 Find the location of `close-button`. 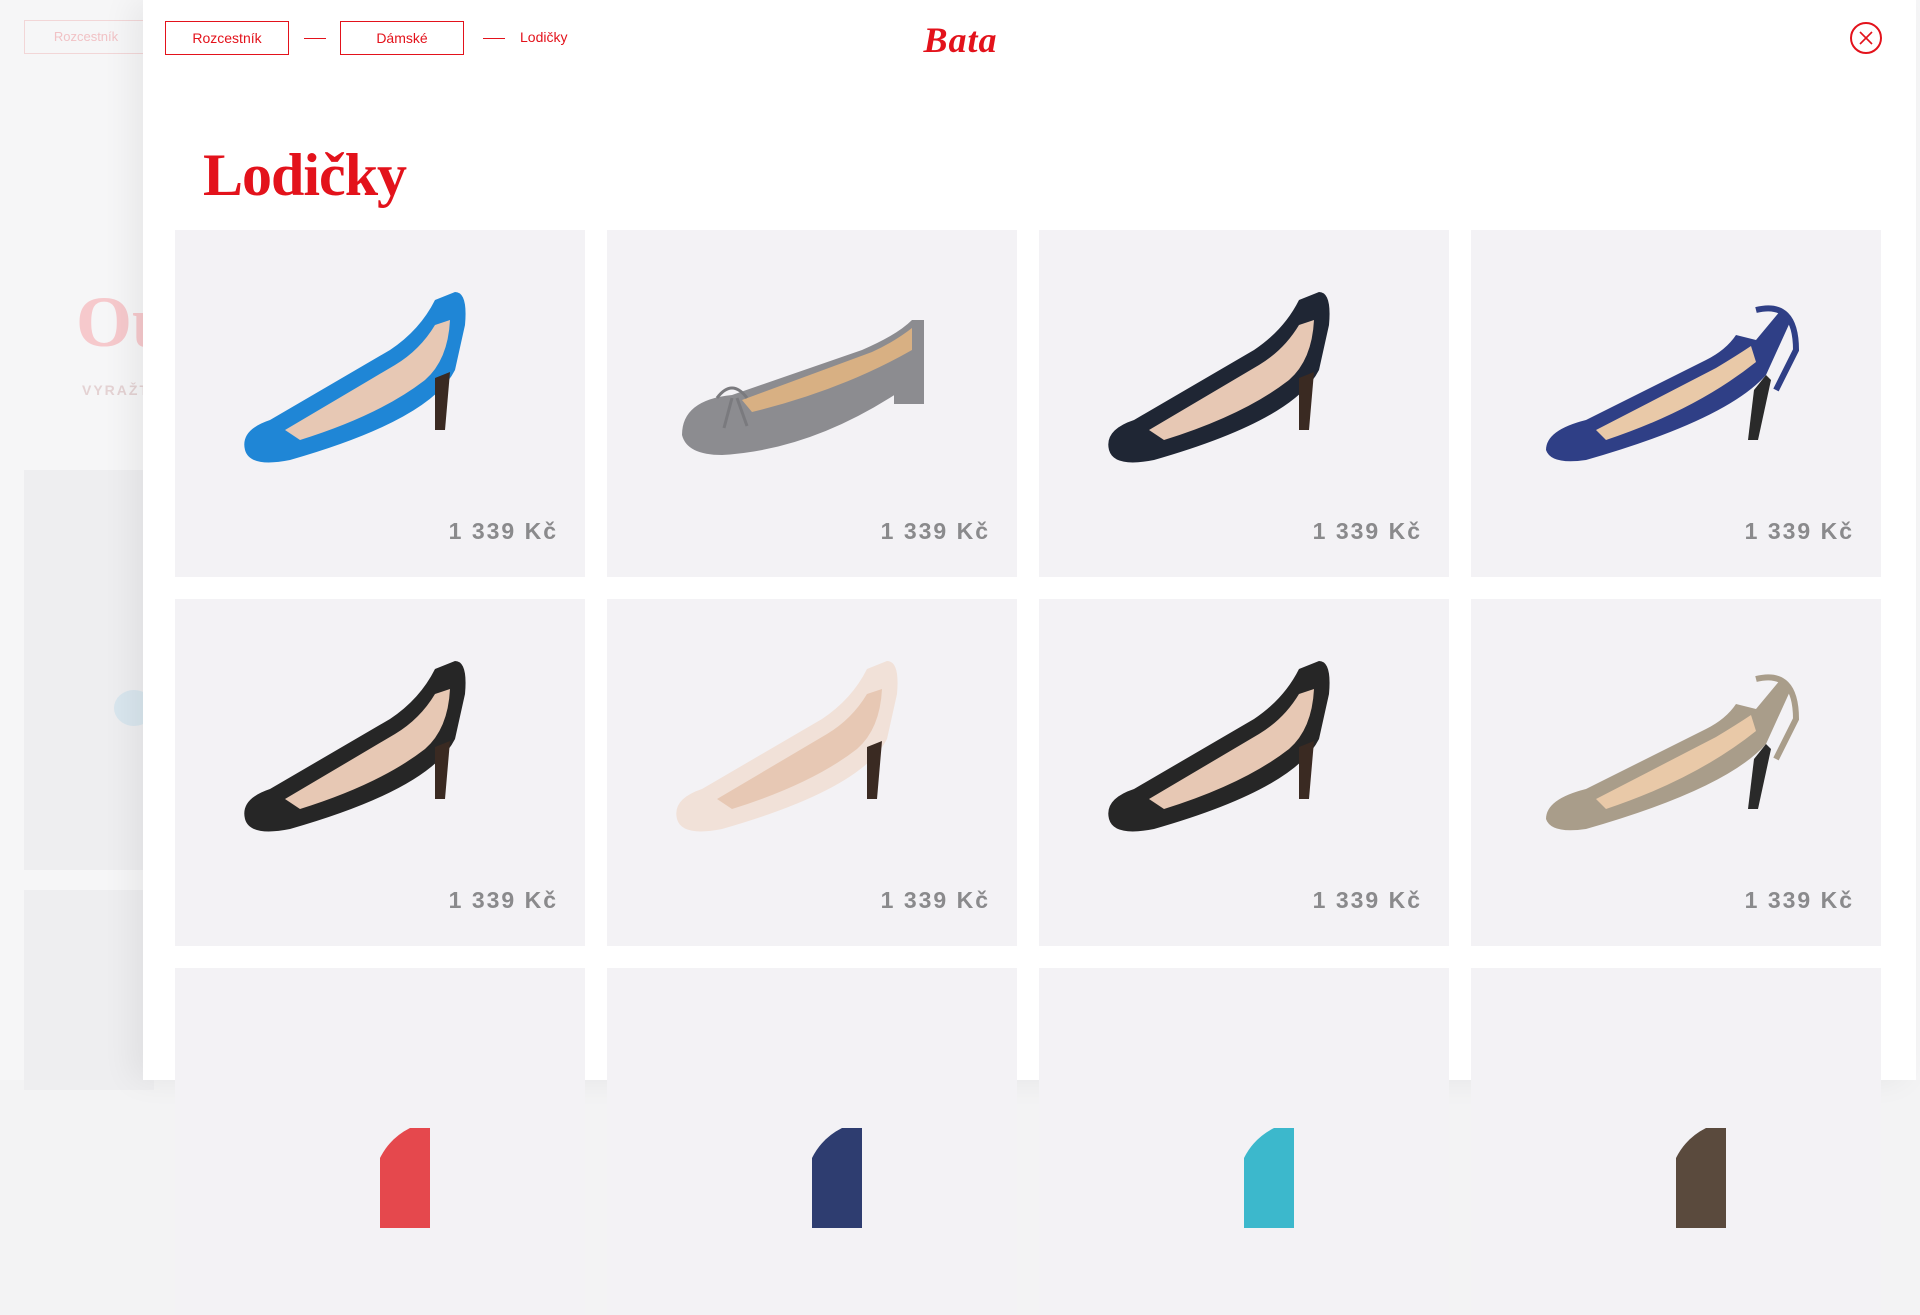

close-button is located at coordinates (1866, 38).